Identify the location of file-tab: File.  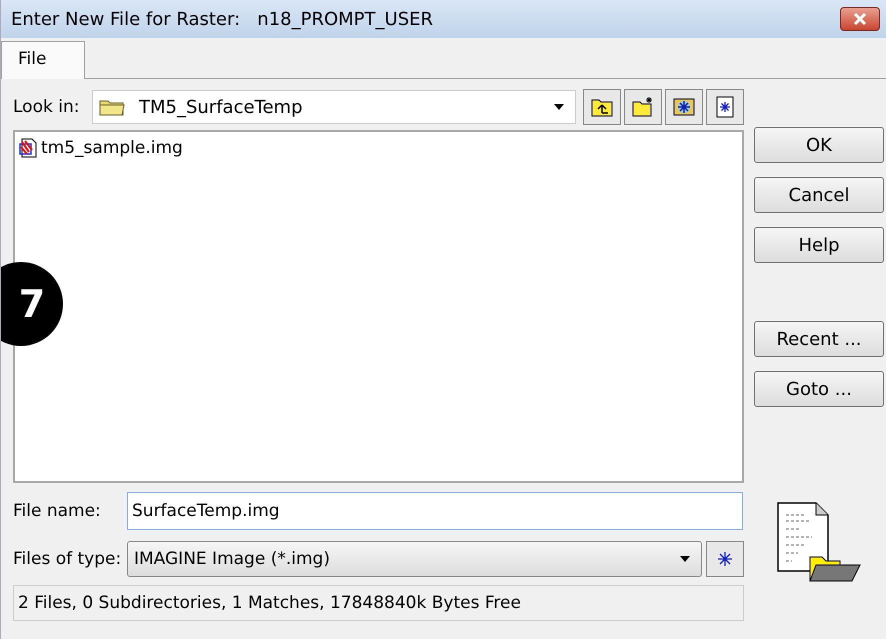
(43, 60).